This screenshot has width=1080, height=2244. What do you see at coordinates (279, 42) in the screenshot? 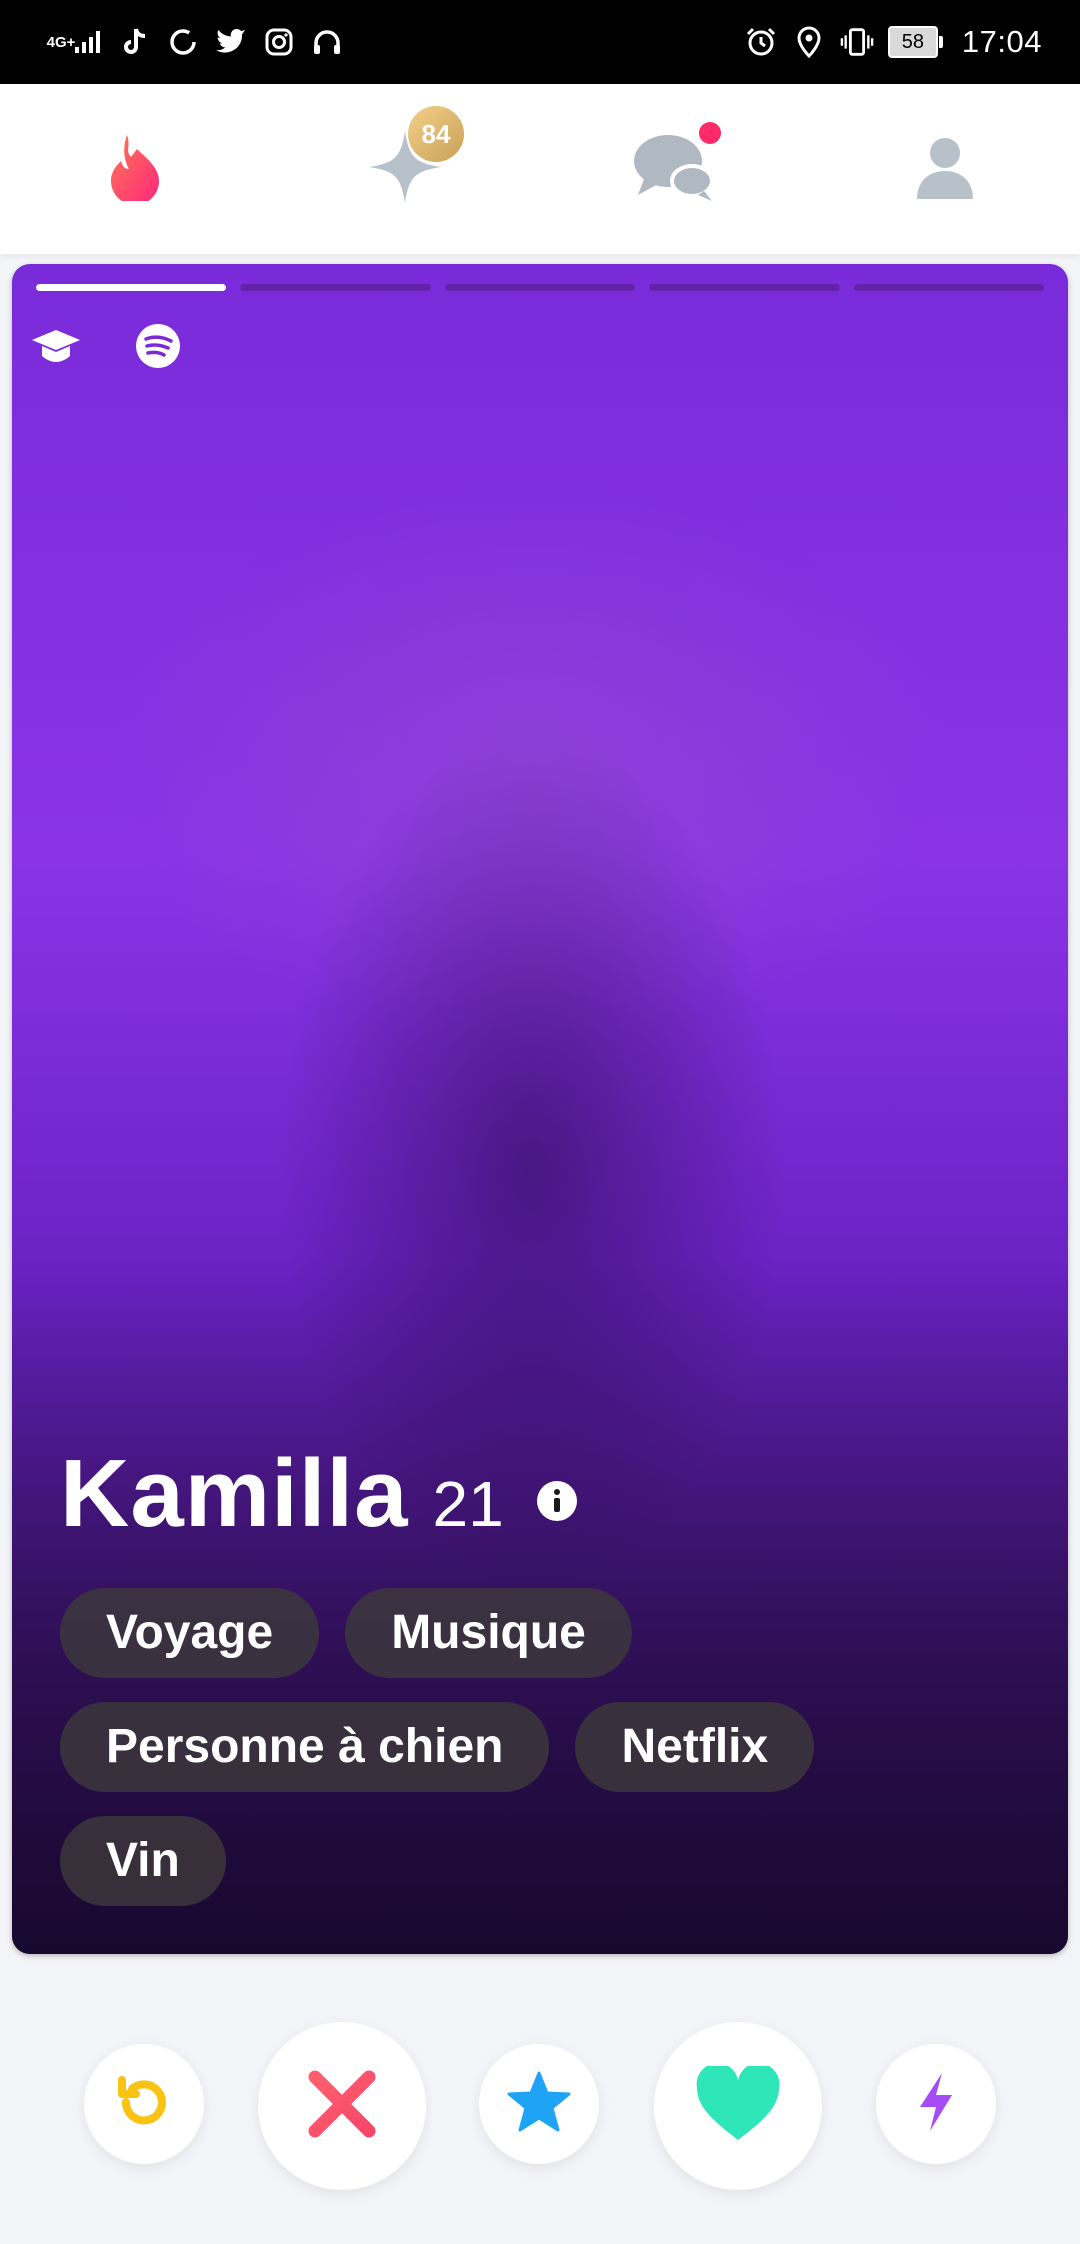
I see `instagram-icon` at bounding box center [279, 42].